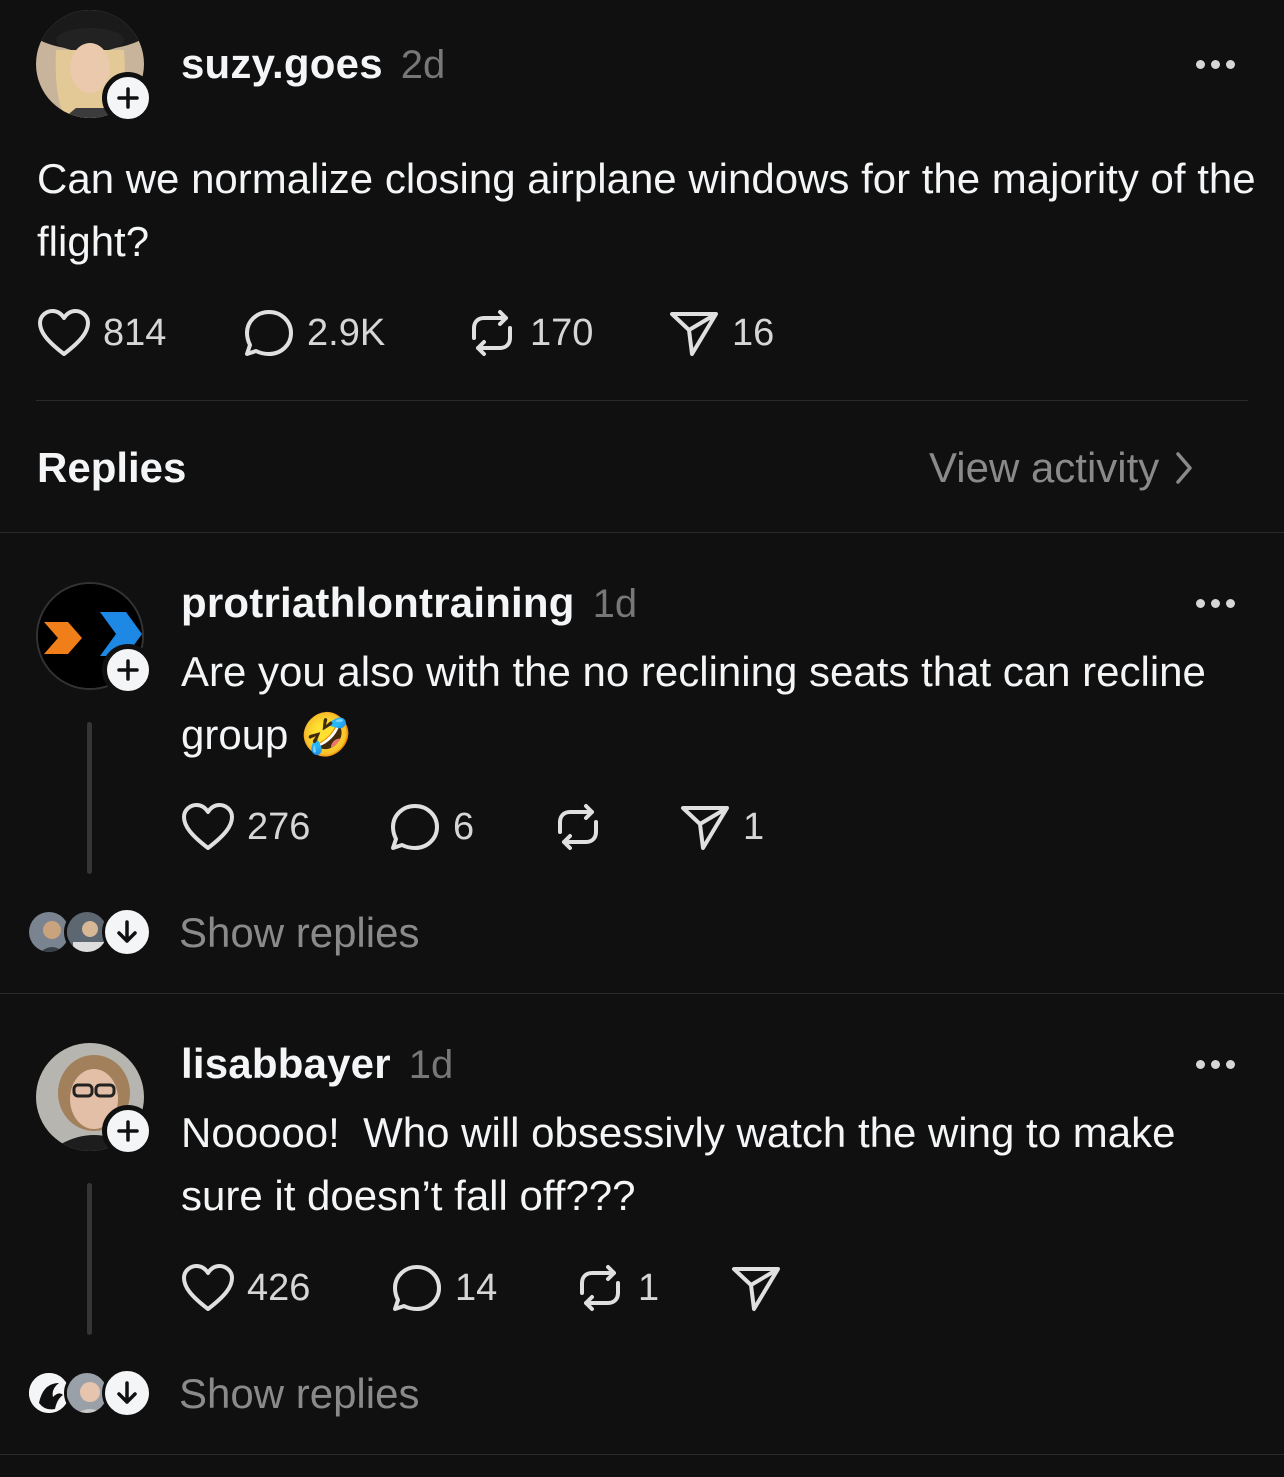 The width and height of the screenshot is (1284, 1477). What do you see at coordinates (111, 468) in the screenshot?
I see `replies-heading: Replies` at bounding box center [111, 468].